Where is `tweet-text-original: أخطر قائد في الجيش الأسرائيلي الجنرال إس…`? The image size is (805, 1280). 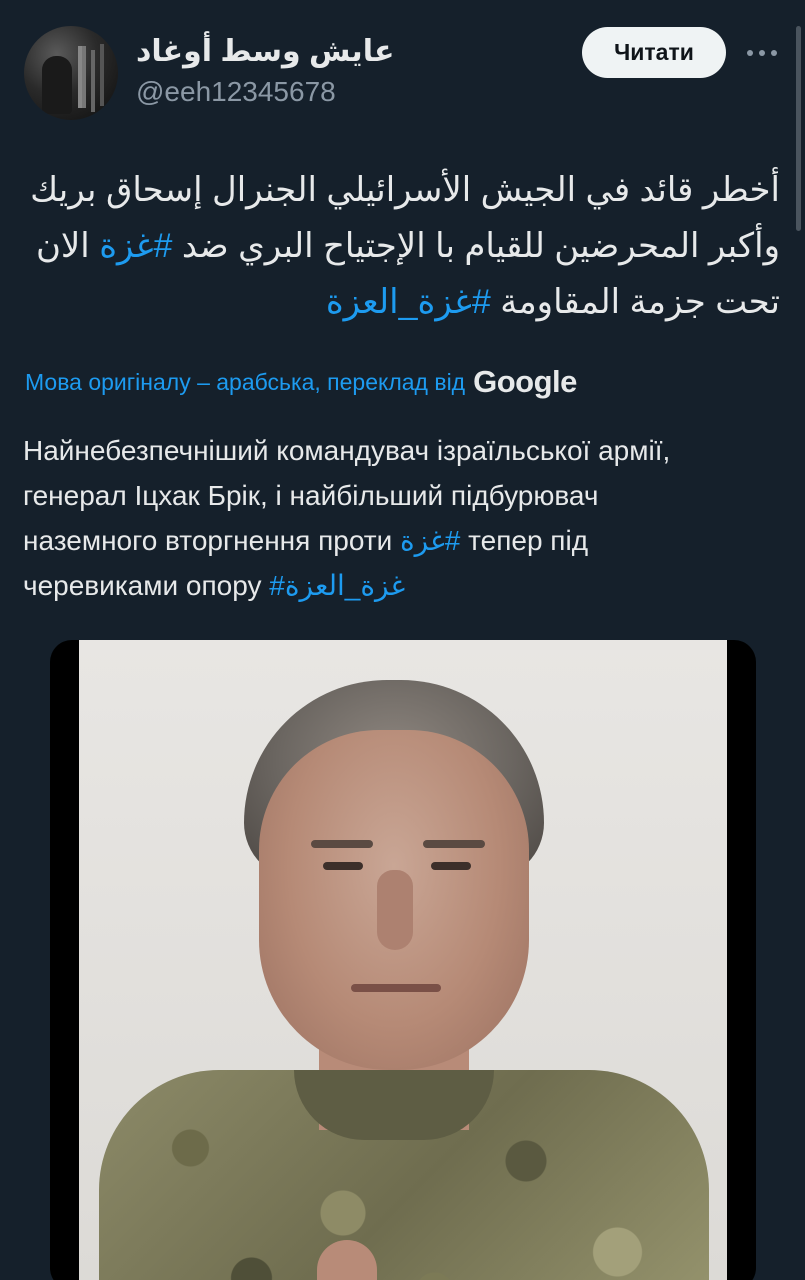 tweet-text-original: أخطر قائد في الجيش الأسرائيلي الجنرال إس… is located at coordinates (405, 246).